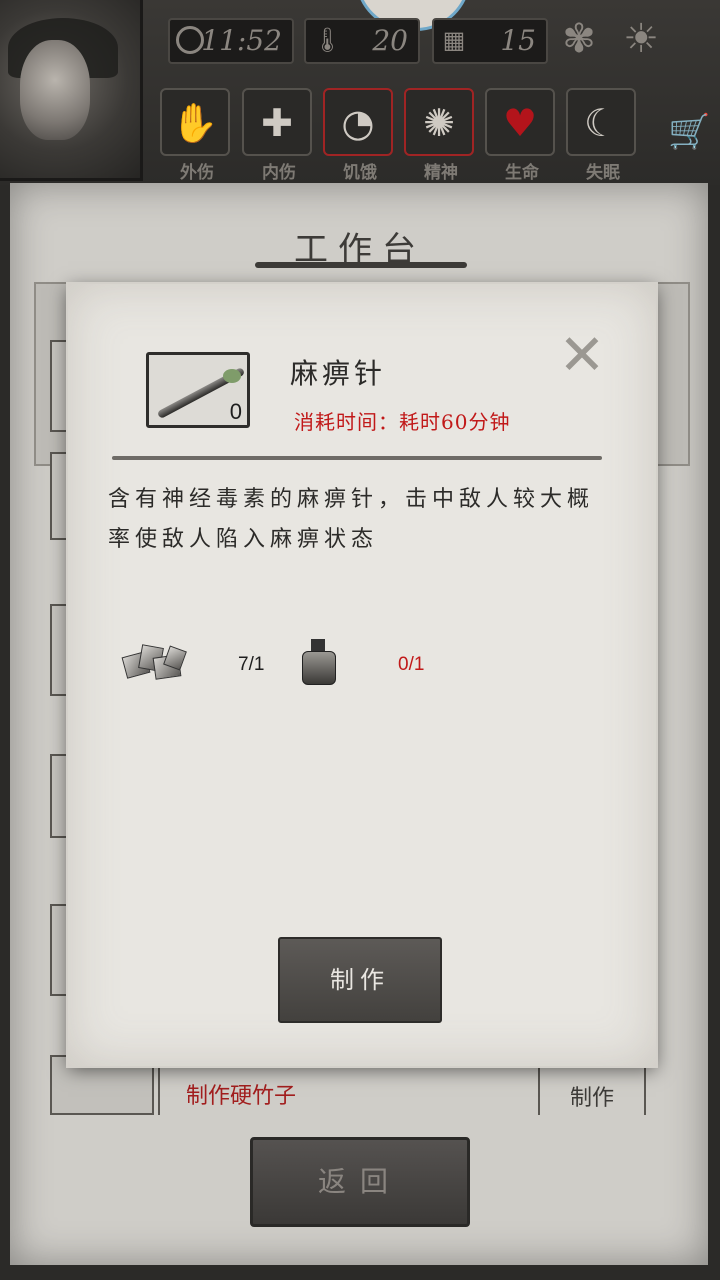 The image size is (720, 1280). What do you see at coordinates (441, 173) in the screenshot?
I see `status-label: 精神` at bounding box center [441, 173].